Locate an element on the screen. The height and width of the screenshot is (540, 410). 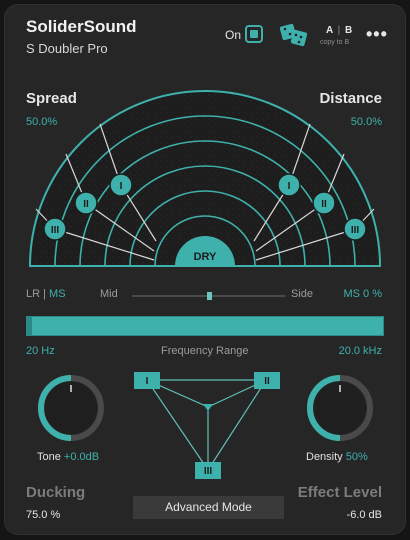
density-value: 50% is located at coordinates (356, 457).